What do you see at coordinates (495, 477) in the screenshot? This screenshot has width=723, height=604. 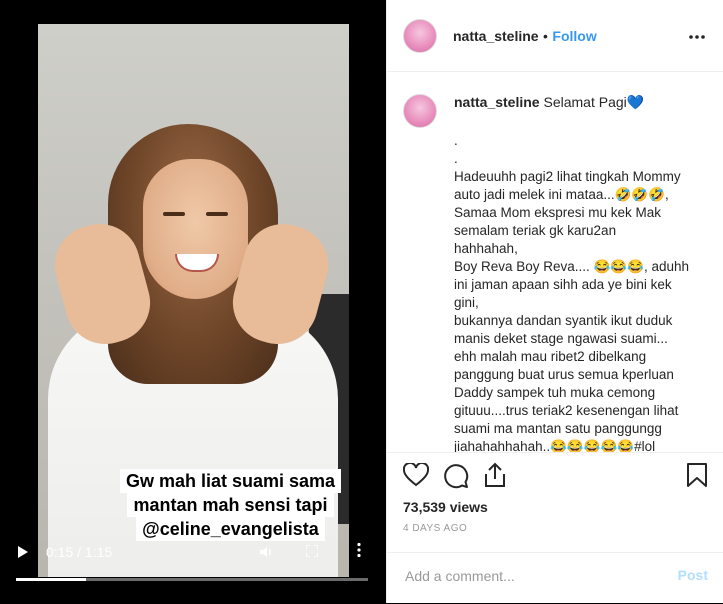 I see `share-icon` at bounding box center [495, 477].